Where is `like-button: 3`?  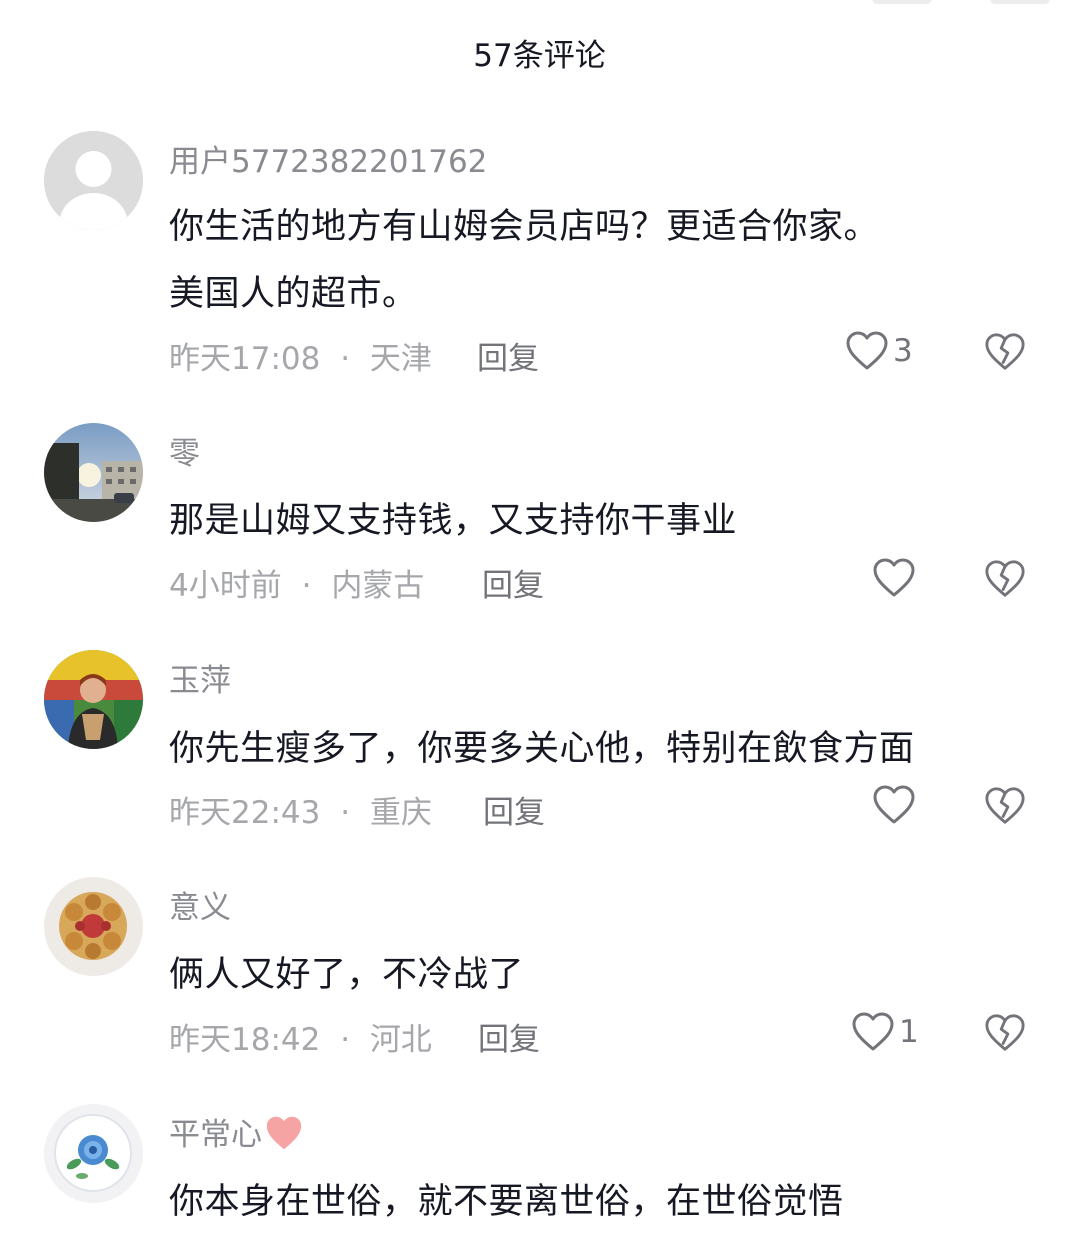
like-button: 3 is located at coordinates (879, 351).